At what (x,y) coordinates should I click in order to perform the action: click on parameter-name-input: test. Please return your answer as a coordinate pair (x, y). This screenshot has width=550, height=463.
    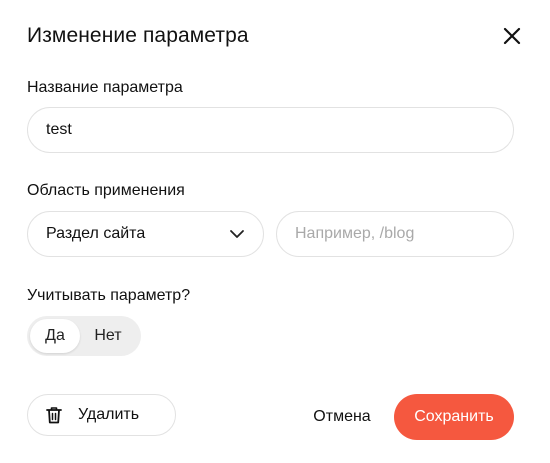
    Looking at the image, I should click on (270, 130).